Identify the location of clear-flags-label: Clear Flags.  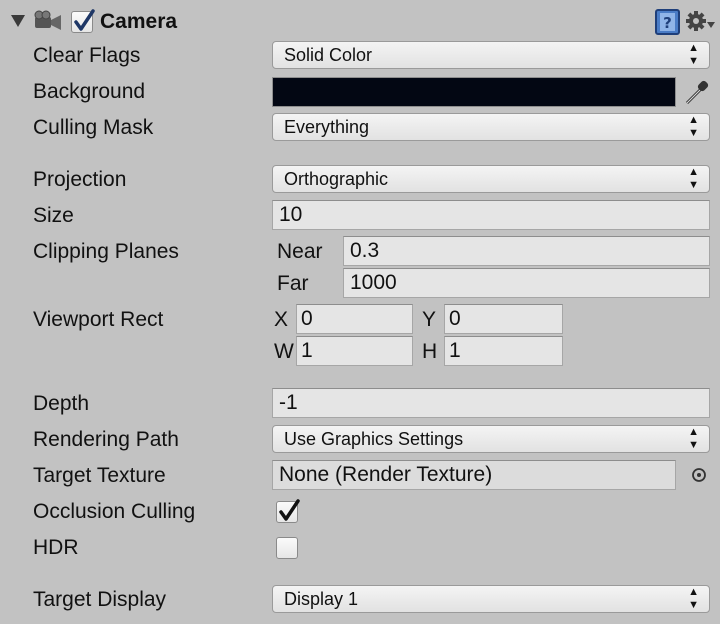
(87, 55).